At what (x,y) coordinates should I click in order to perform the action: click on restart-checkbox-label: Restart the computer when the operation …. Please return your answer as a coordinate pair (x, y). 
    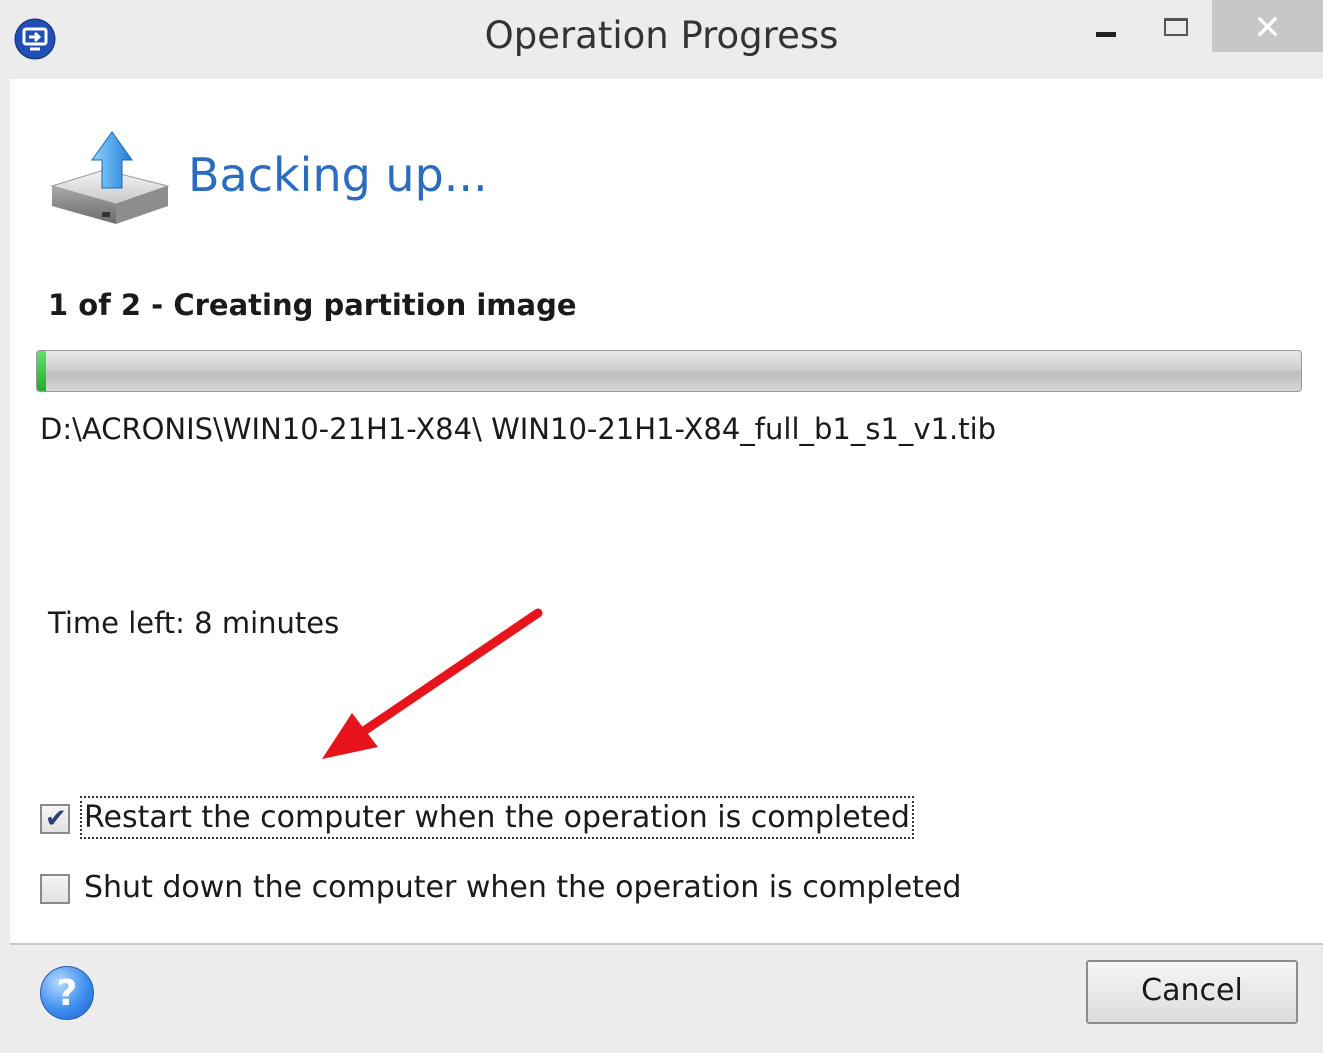
    Looking at the image, I should click on (497, 817).